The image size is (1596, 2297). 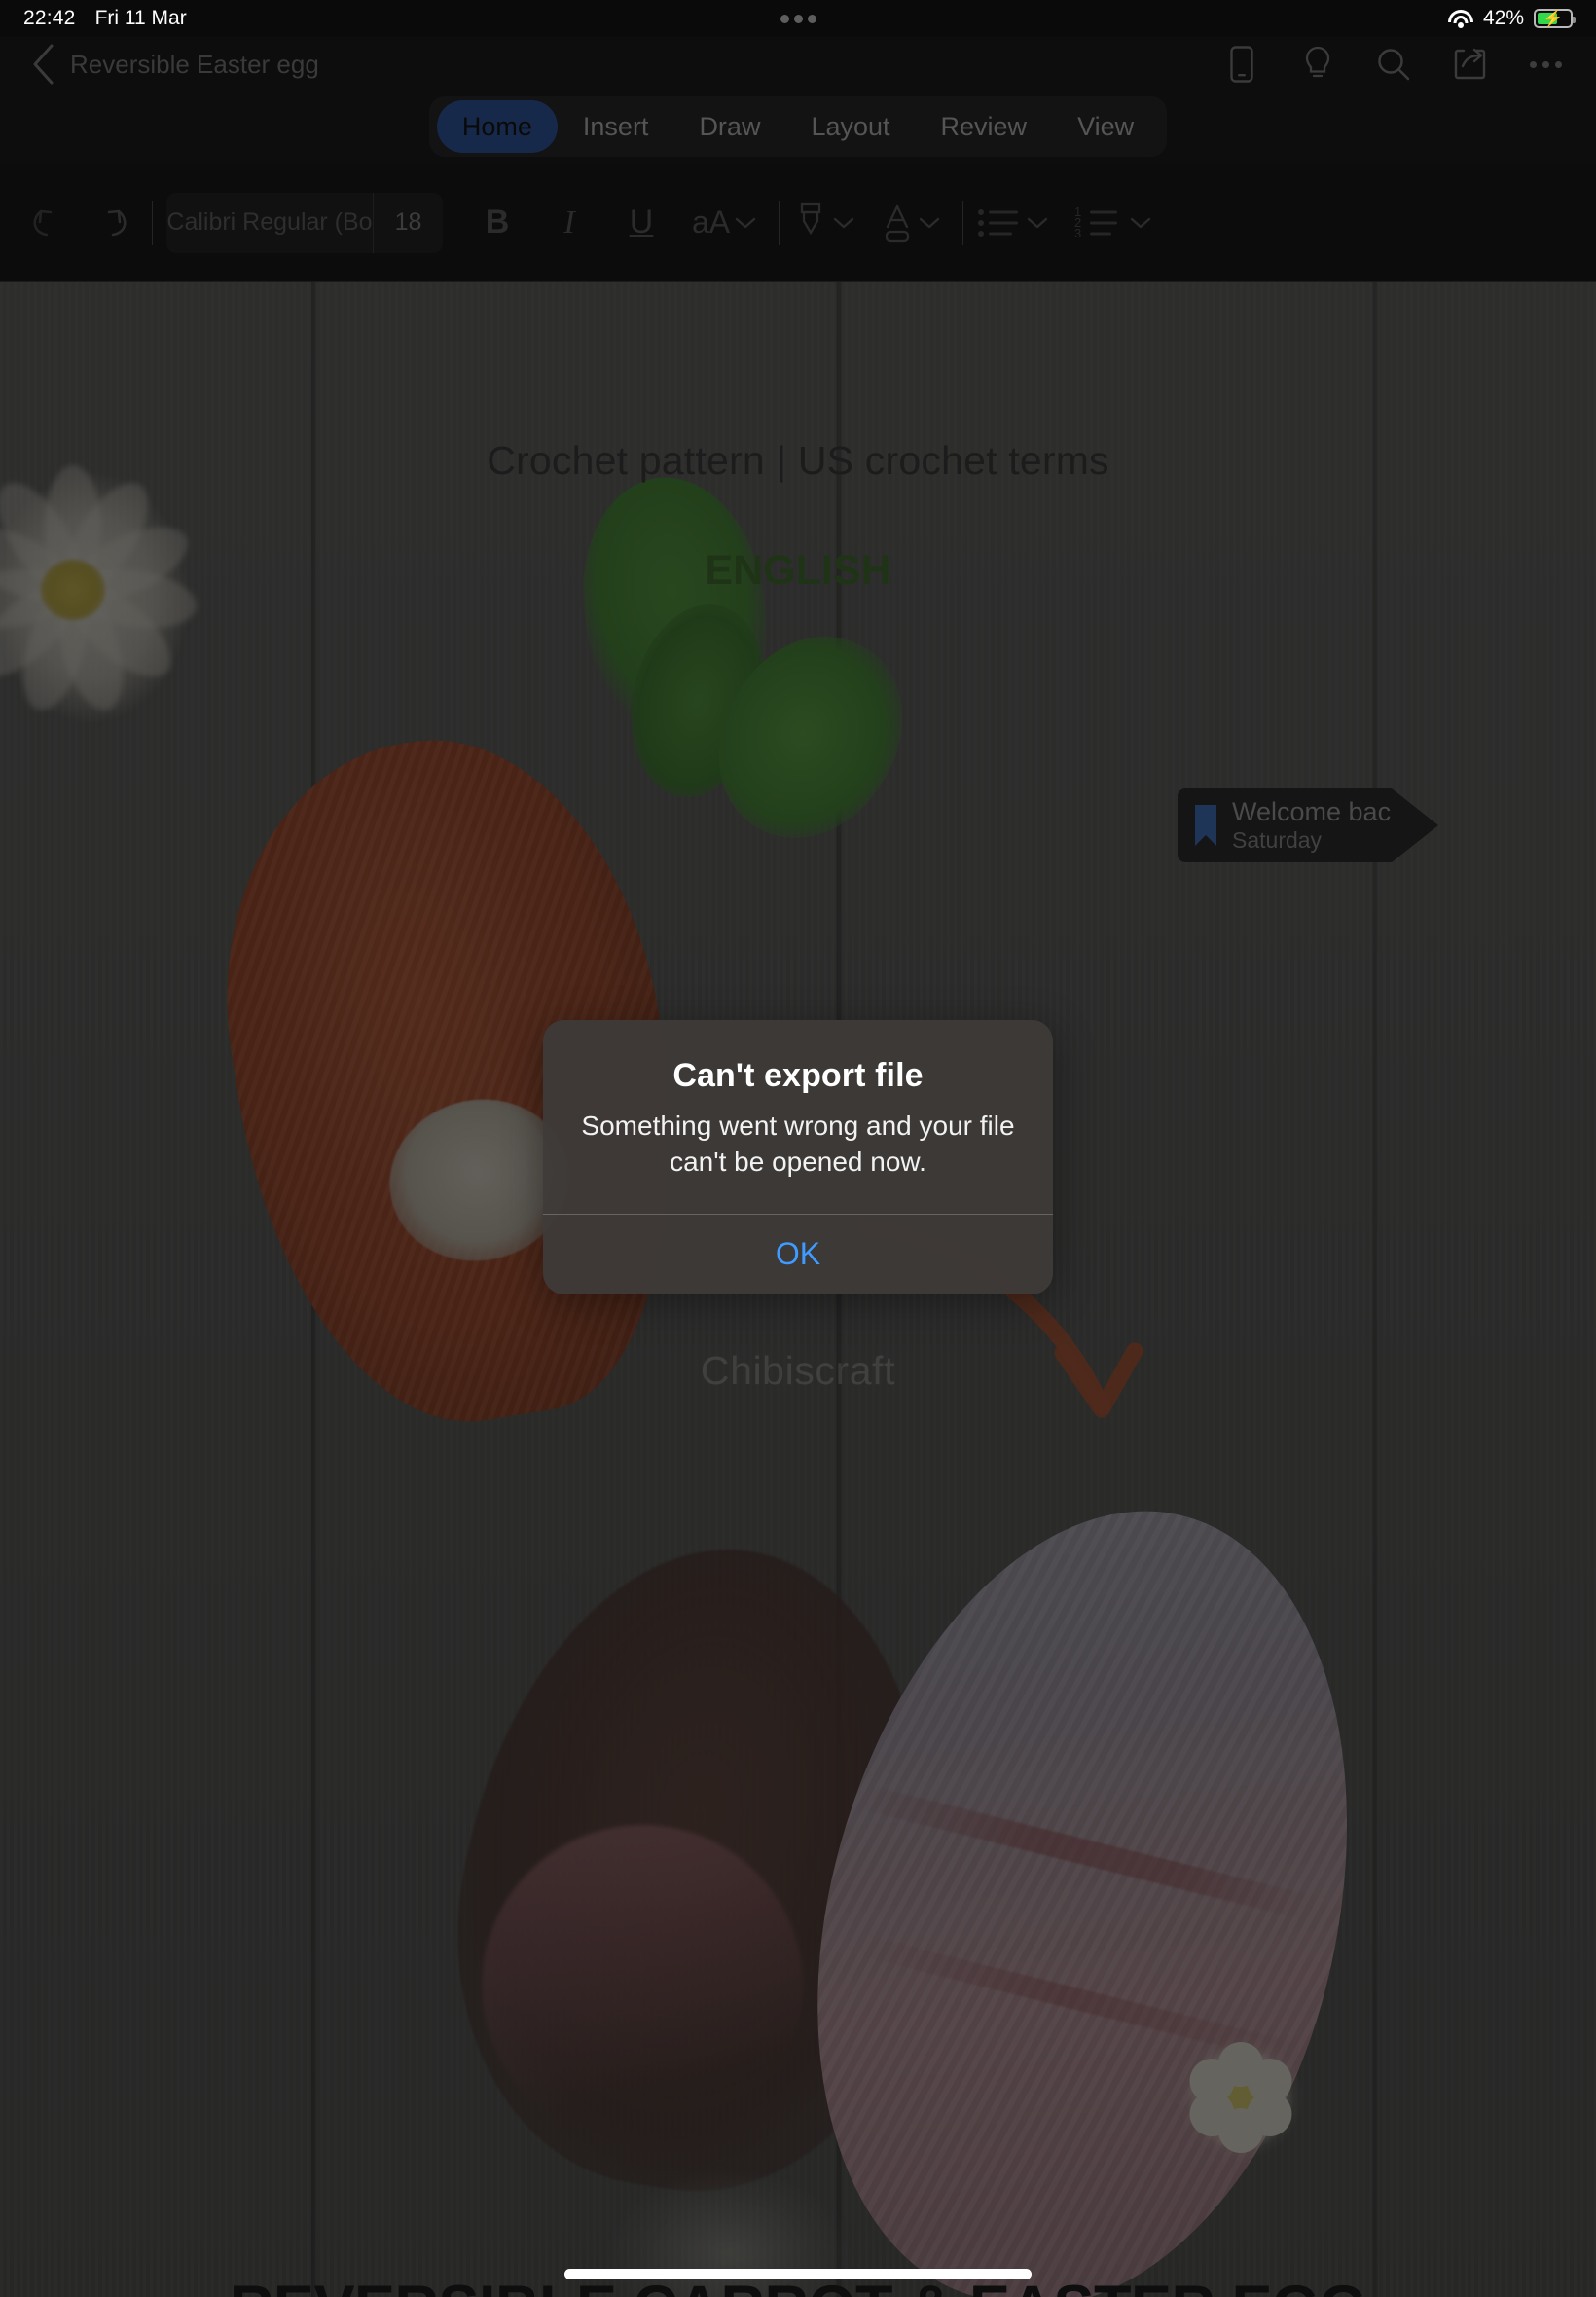 What do you see at coordinates (1545, 64) in the screenshot?
I see `more-ellipsis-icon` at bounding box center [1545, 64].